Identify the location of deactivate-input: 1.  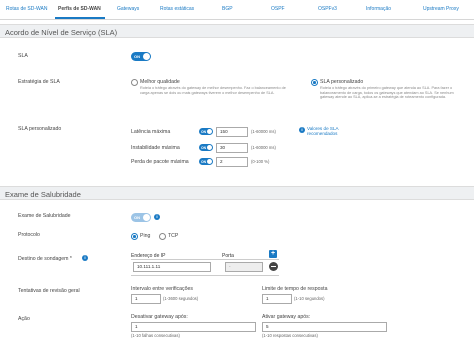
(193, 327).